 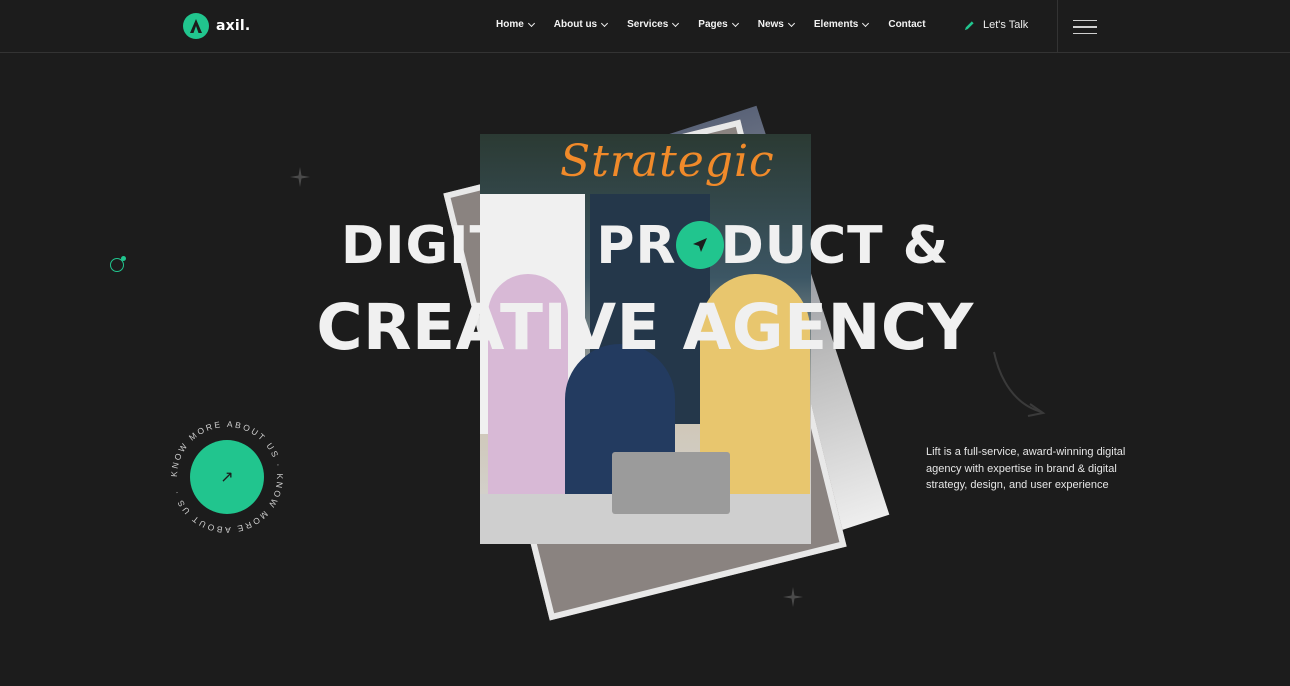 What do you see at coordinates (1085, 27) in the screenshot?
I see `hamburger-icon` at bounding box center [1085, 27].